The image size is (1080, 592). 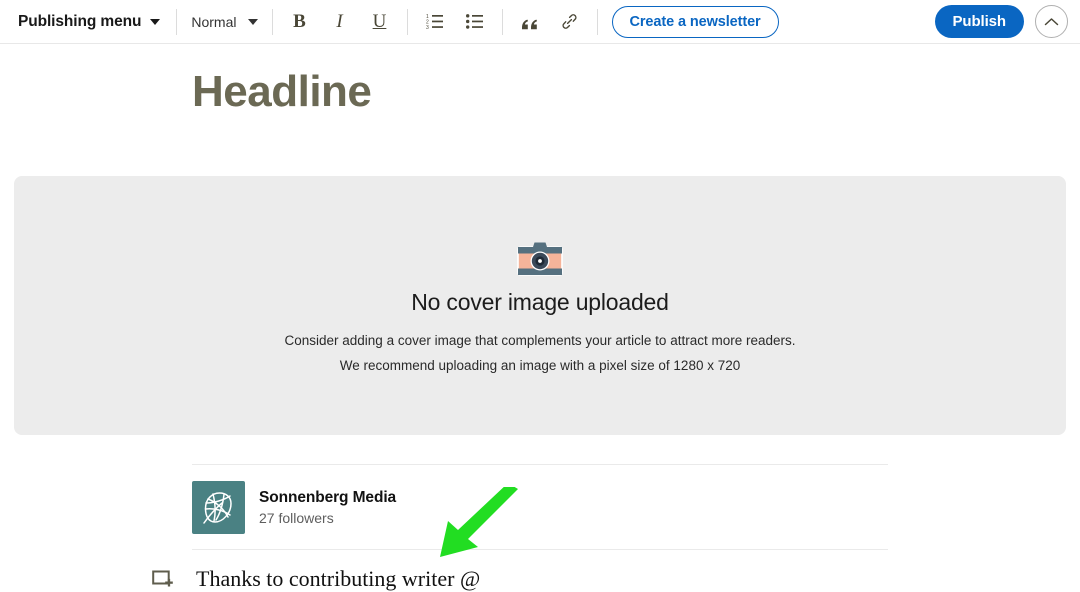 What do you see at coordinates (338, 579) in the screenshot?
I see `article-body-text: Thanks to contributing writer @` at bounding box center [338, 579].